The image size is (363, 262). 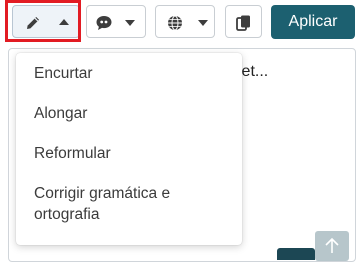 I want to click on globe-icon, so click(x=175, y=23).